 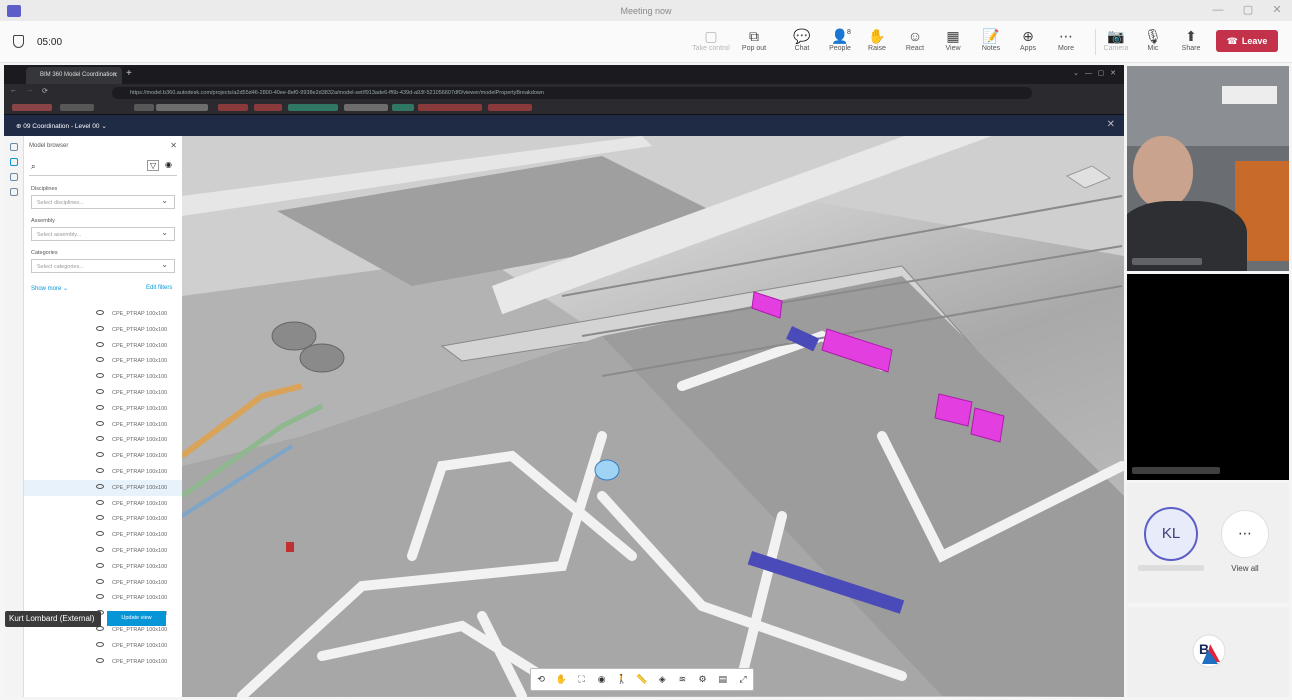 I want to click on reload-icon: ⟳, so click(x=45, y=91).